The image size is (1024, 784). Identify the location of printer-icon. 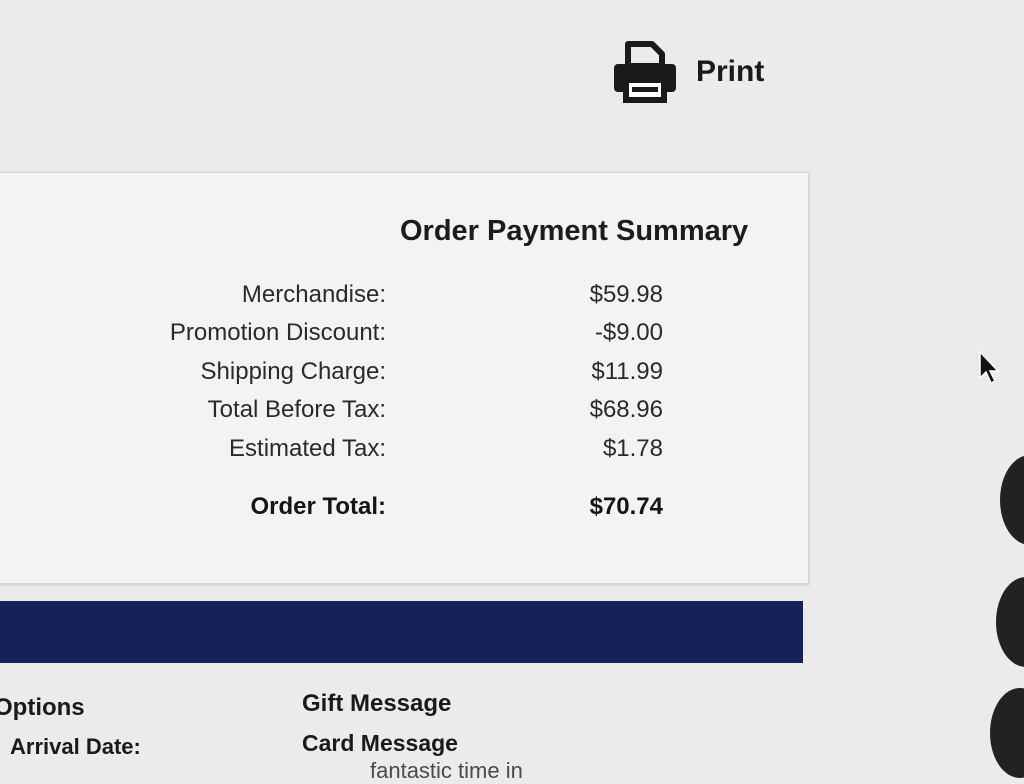
(645, 72).